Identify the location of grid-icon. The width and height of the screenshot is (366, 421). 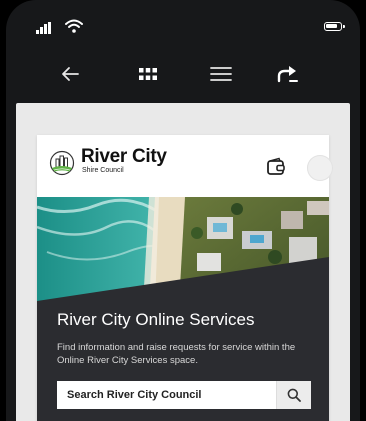
(148, 74).